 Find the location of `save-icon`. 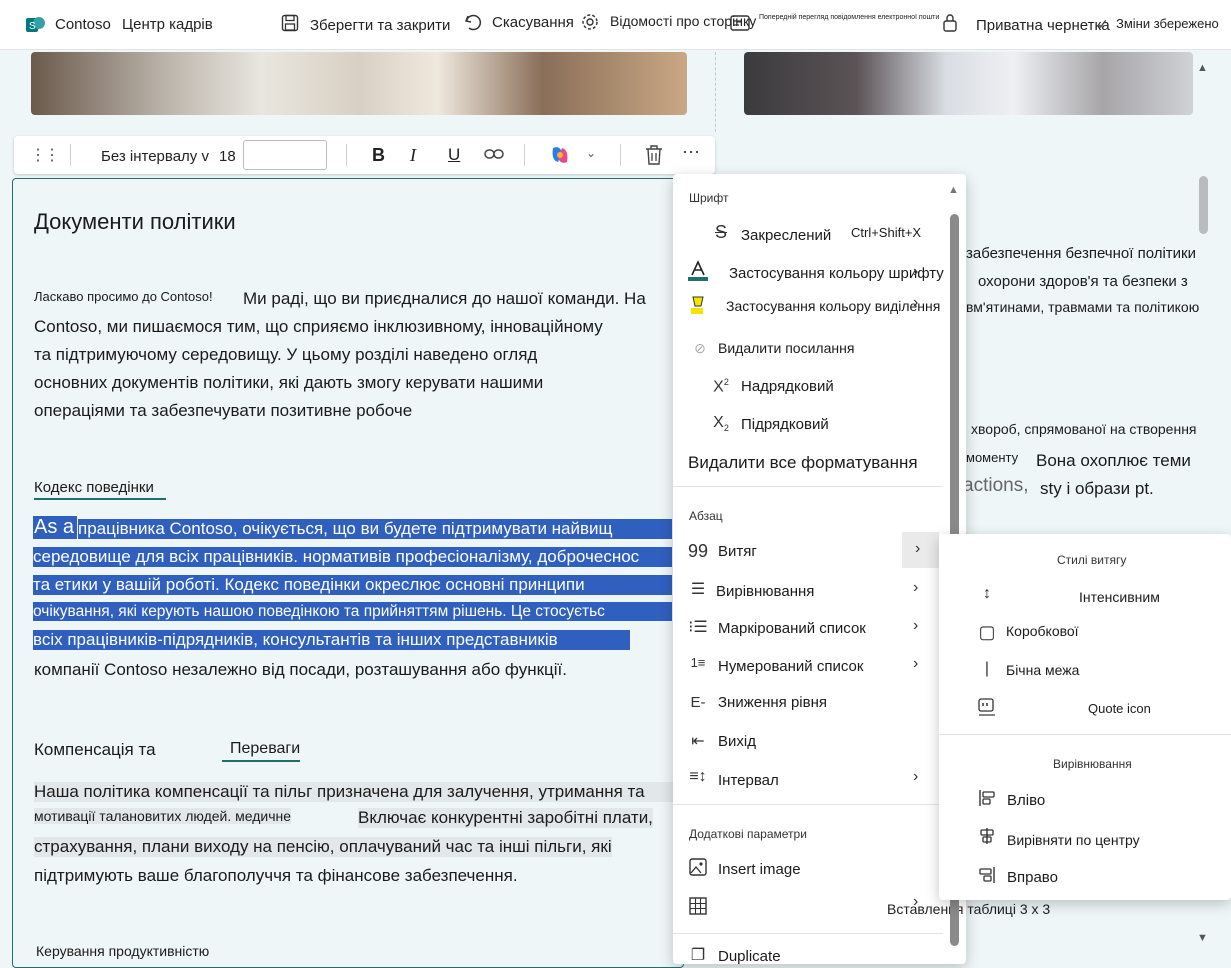

save-icon is located at coordinates (290, 25).